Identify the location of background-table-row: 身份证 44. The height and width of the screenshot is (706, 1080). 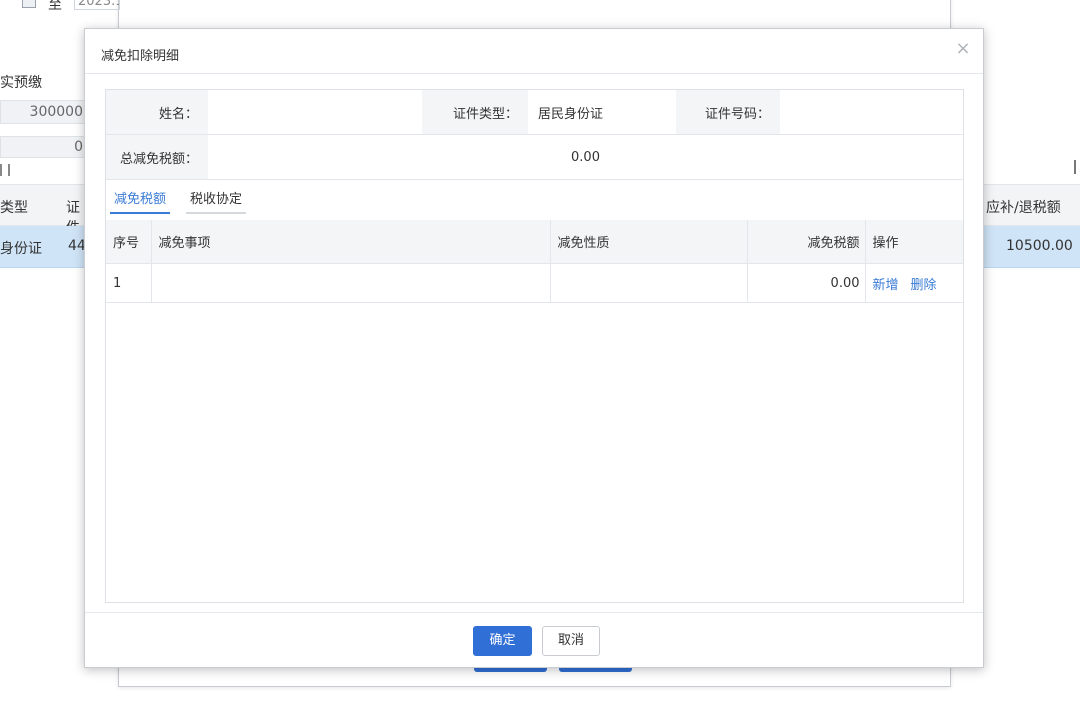
(45, 247).